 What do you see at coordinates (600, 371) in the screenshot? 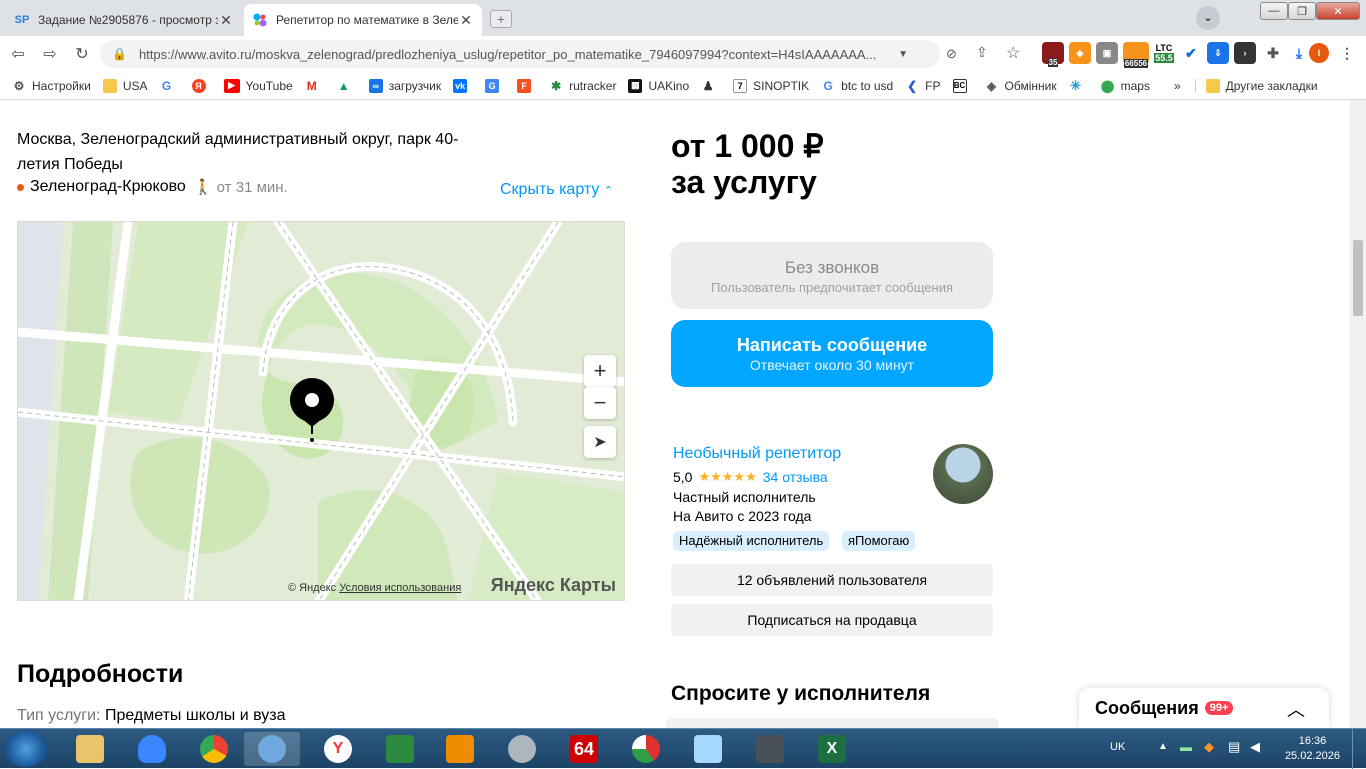
I see `zoom-in-button: +` at bounding box center [600, 371].